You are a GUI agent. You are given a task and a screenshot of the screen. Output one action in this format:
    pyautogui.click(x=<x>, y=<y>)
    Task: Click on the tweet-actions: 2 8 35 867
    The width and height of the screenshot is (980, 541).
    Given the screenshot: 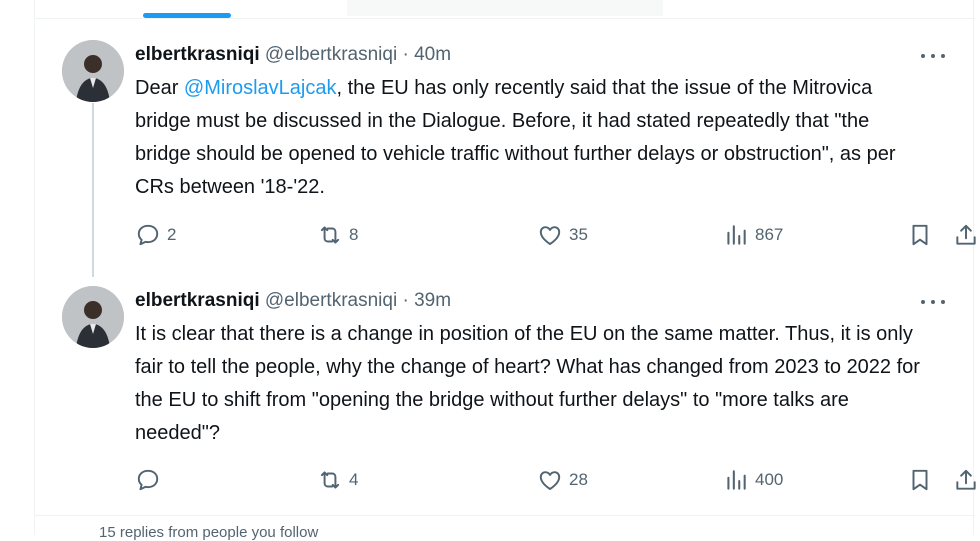 What is the action you would take?
    pyautogui.click(x=555, y=236)
    